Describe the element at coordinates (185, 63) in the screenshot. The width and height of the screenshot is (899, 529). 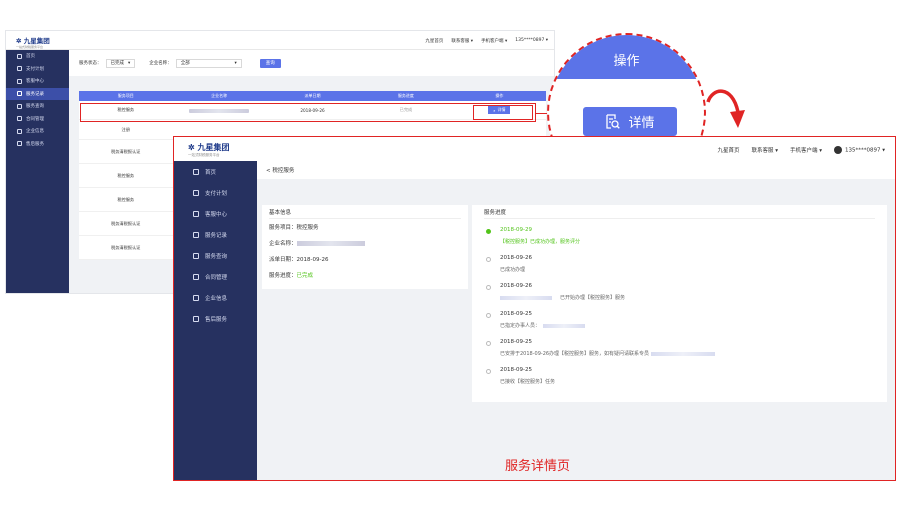
I see `company-select-value: 全部` at that location.